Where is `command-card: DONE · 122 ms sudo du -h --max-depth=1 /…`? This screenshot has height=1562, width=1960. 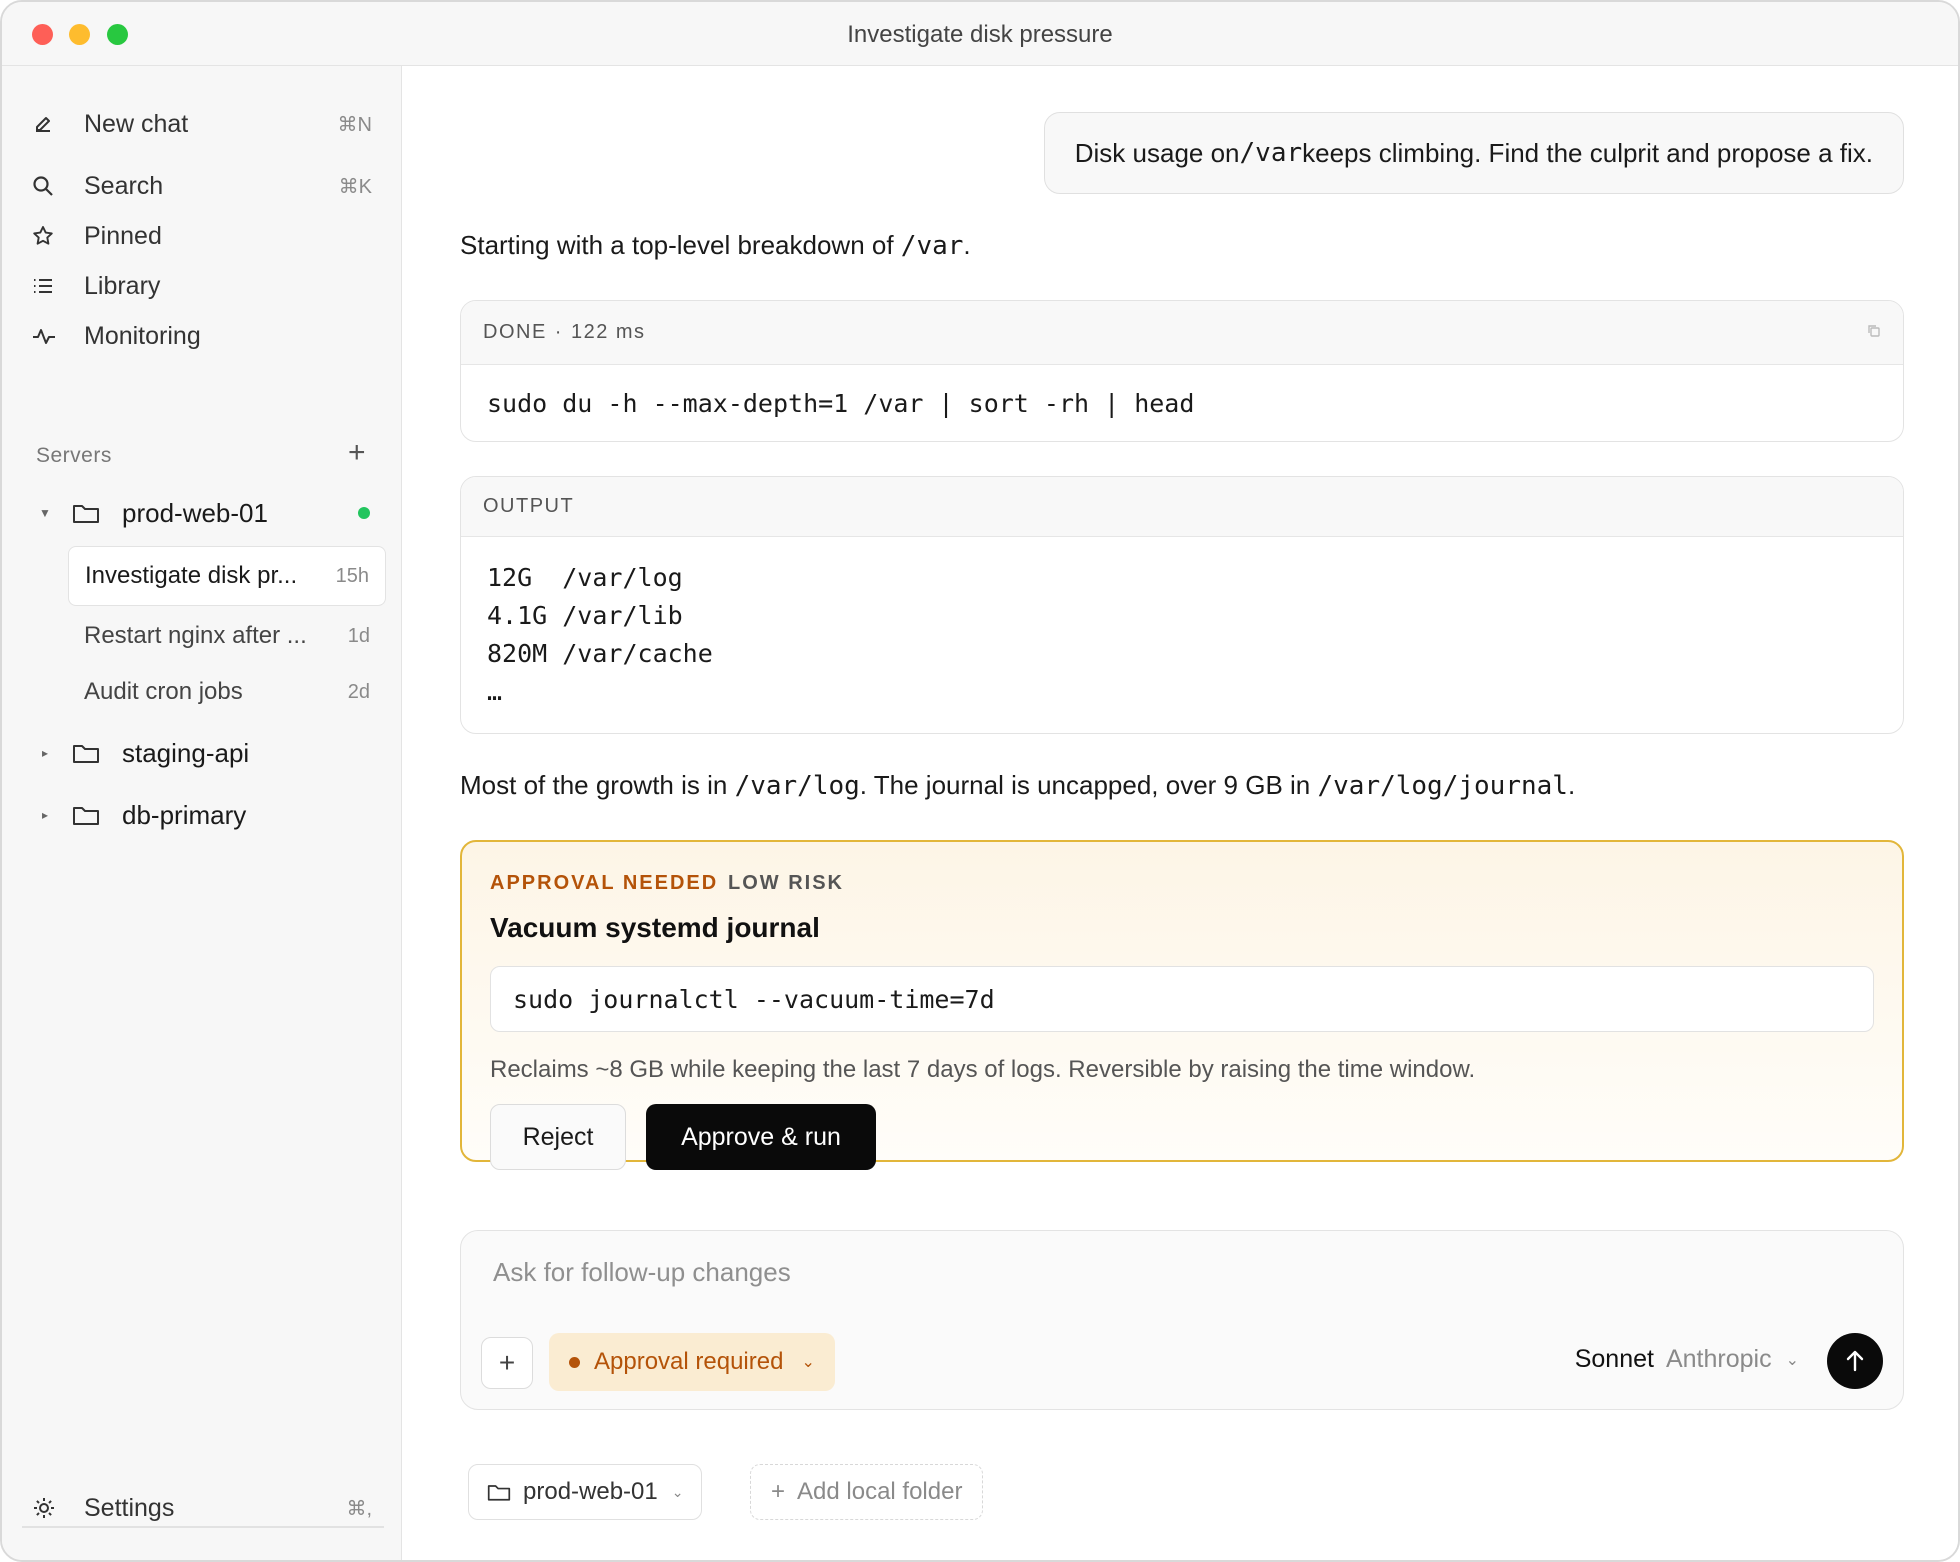
command-card: DONE · 122 ms sudo du -h --max-depth=1 /… is located at coordinates (1182, 371).